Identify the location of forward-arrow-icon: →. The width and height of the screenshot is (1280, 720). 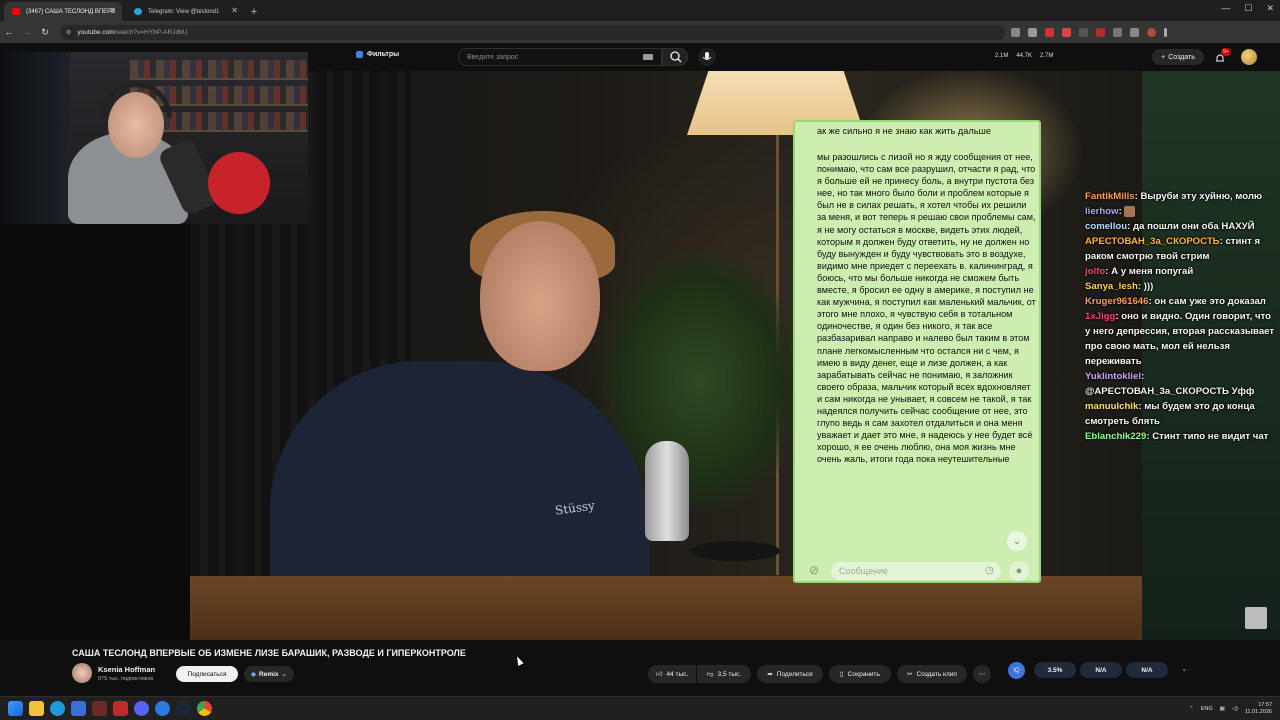
(27, 32).